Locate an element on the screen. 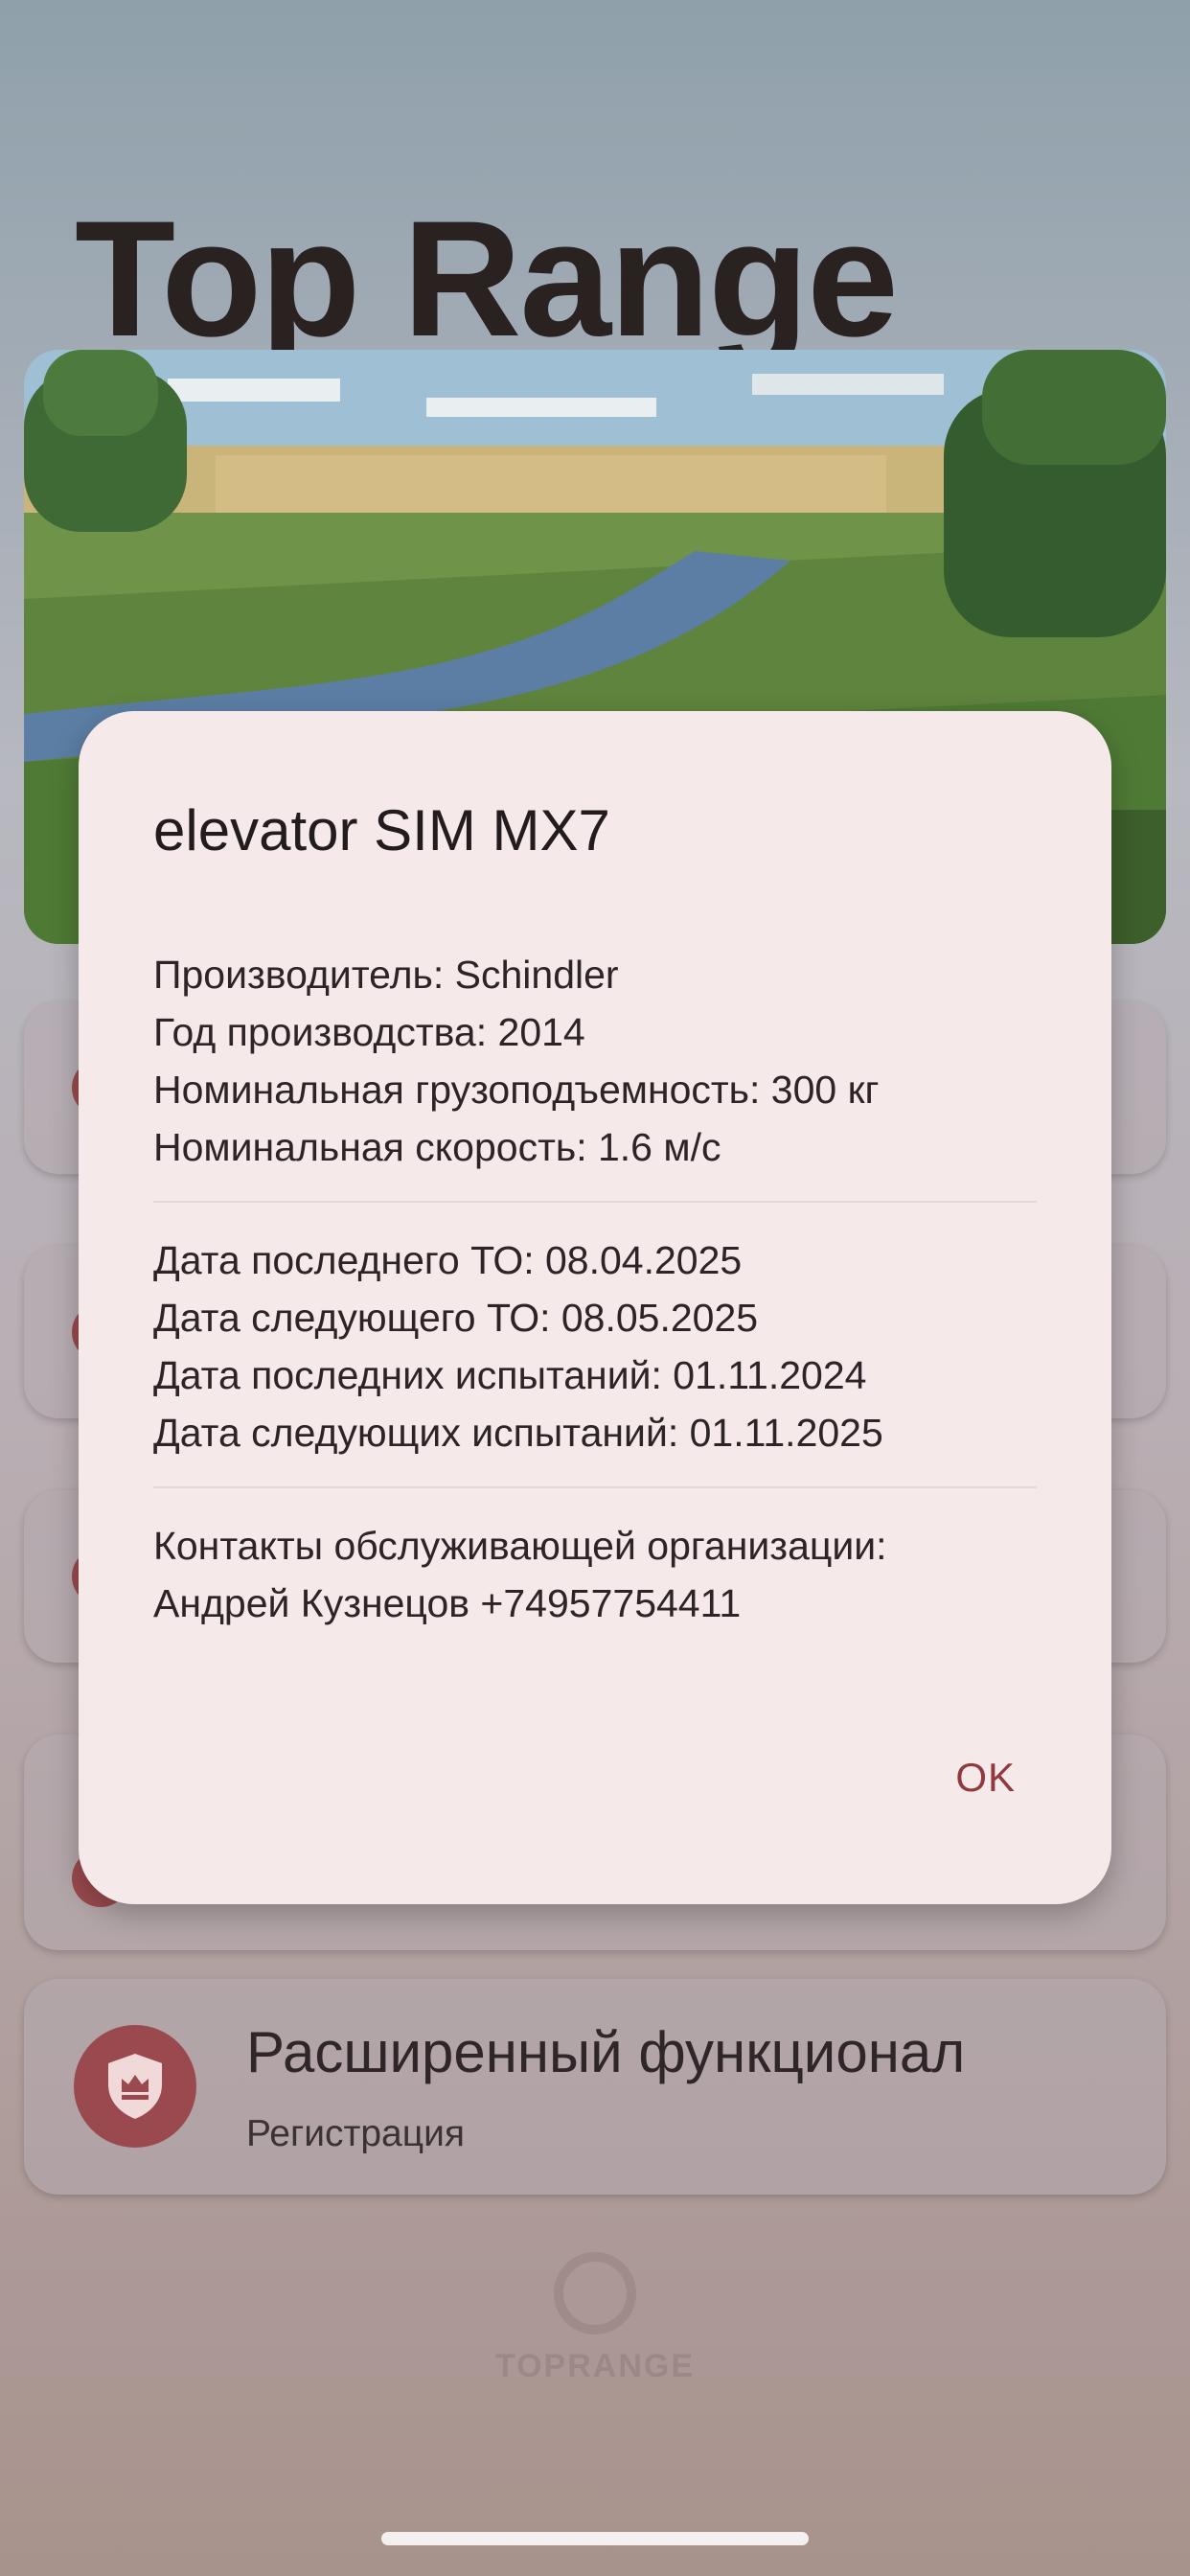 Image resolution: width=1190 pixels, height=2576 pixels. app-title: Top Range is located at coordinates (487, 279).